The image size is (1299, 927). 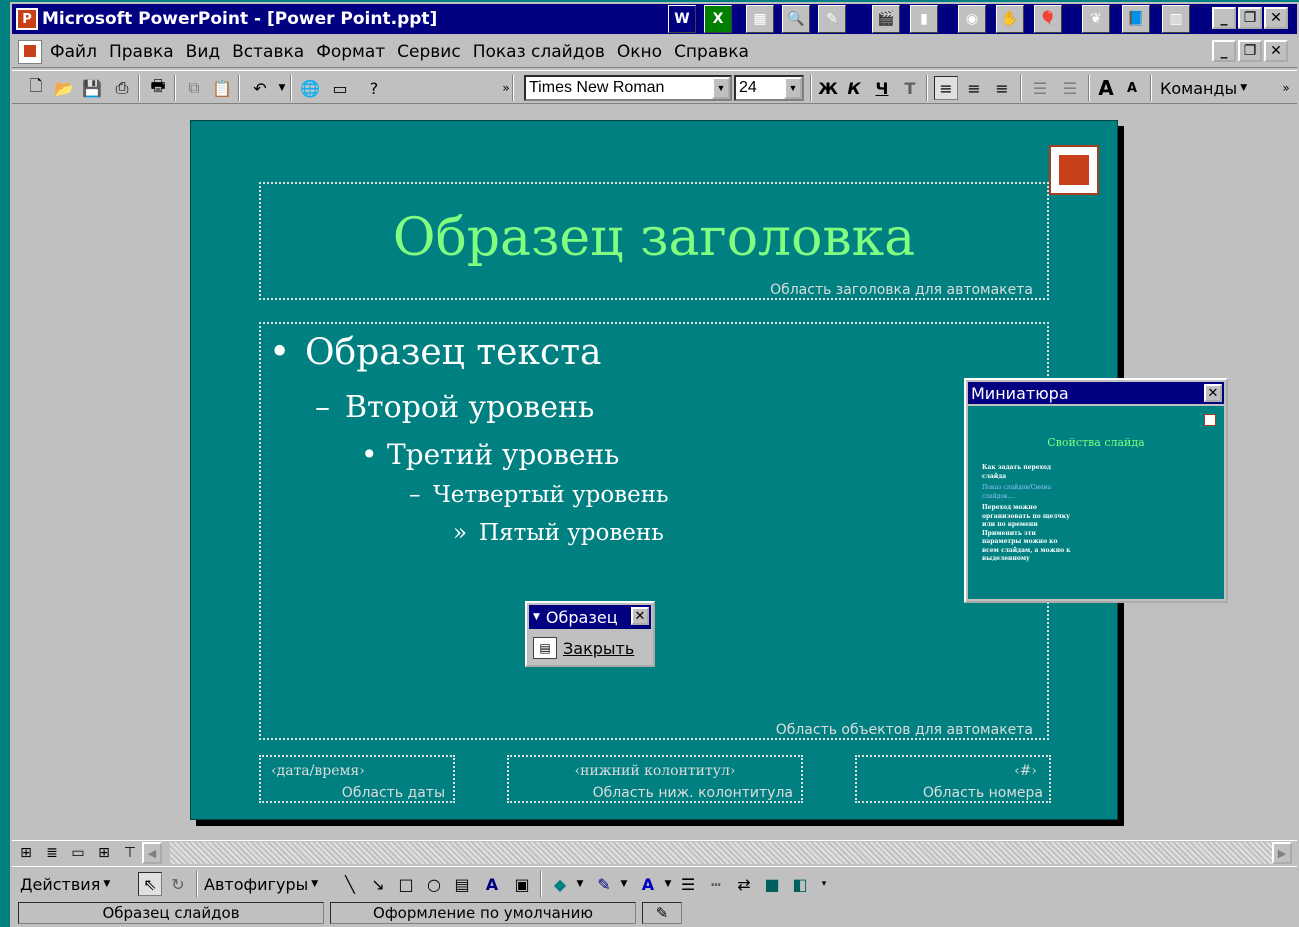 I want to click on print-preview-icon: ⎙, so click(x=122, y=88).